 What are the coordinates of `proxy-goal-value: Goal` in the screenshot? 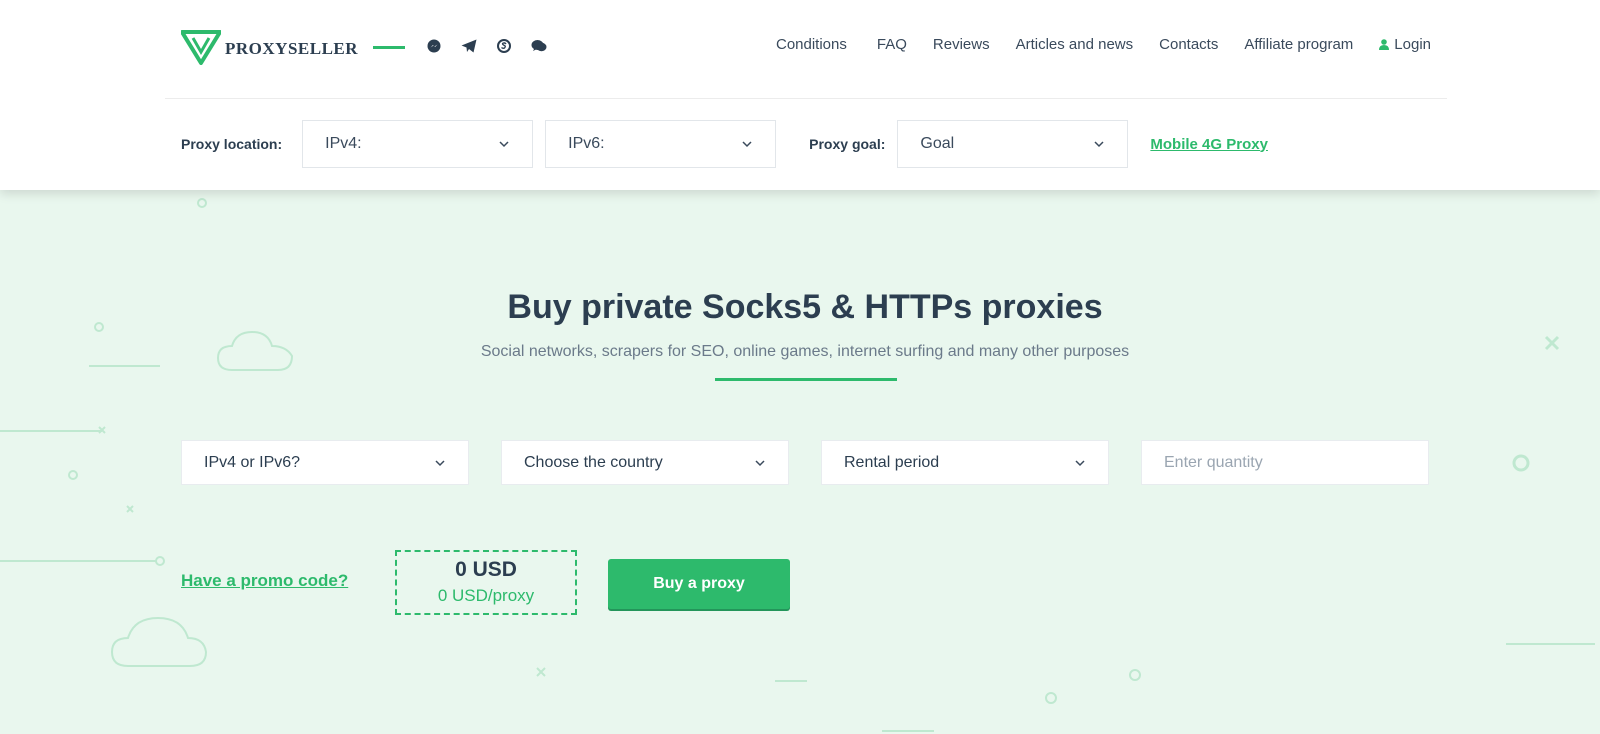 It's located at (937, 143).